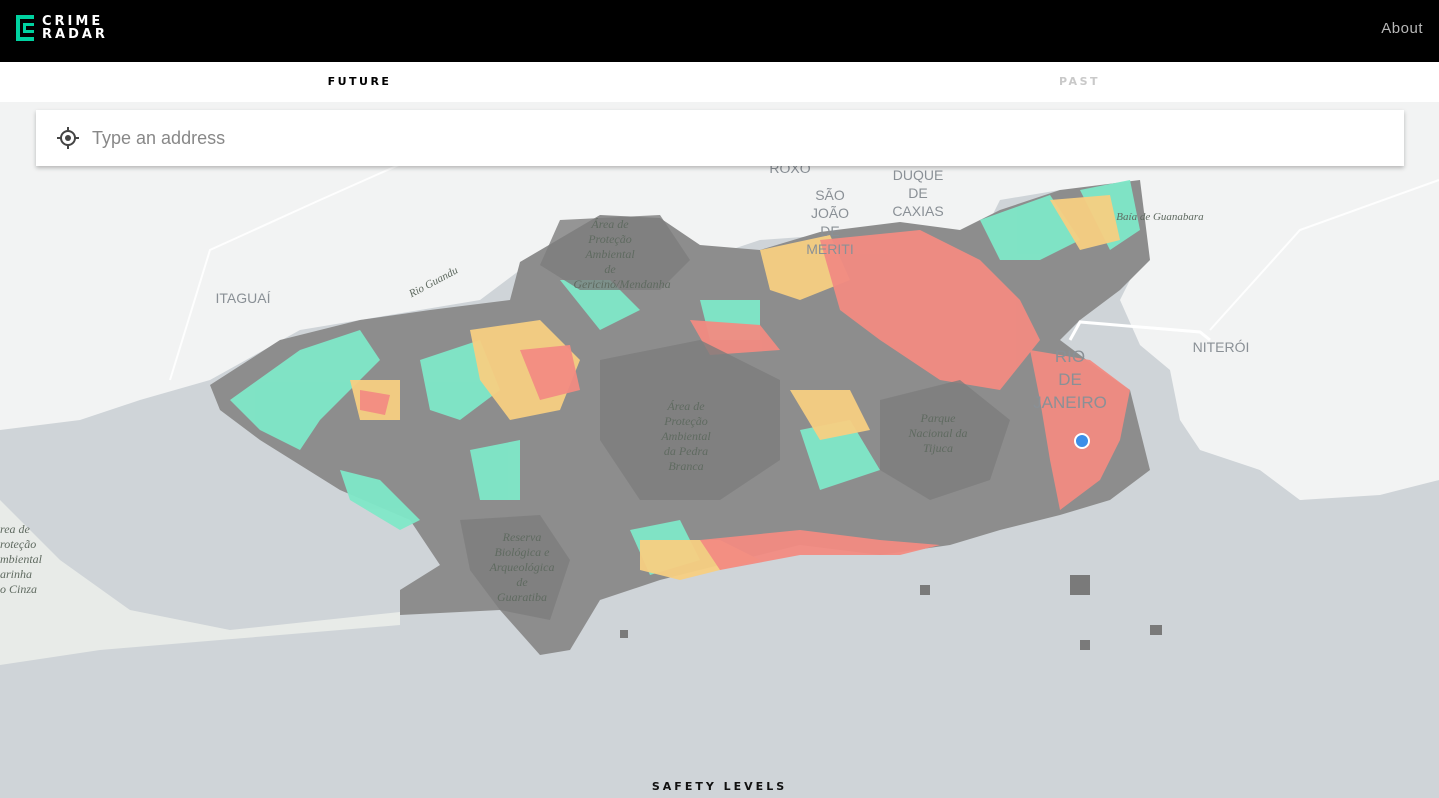 This screenshot has height=798, width=1439. I want to click on current-location-icon, so click(1082, 441).